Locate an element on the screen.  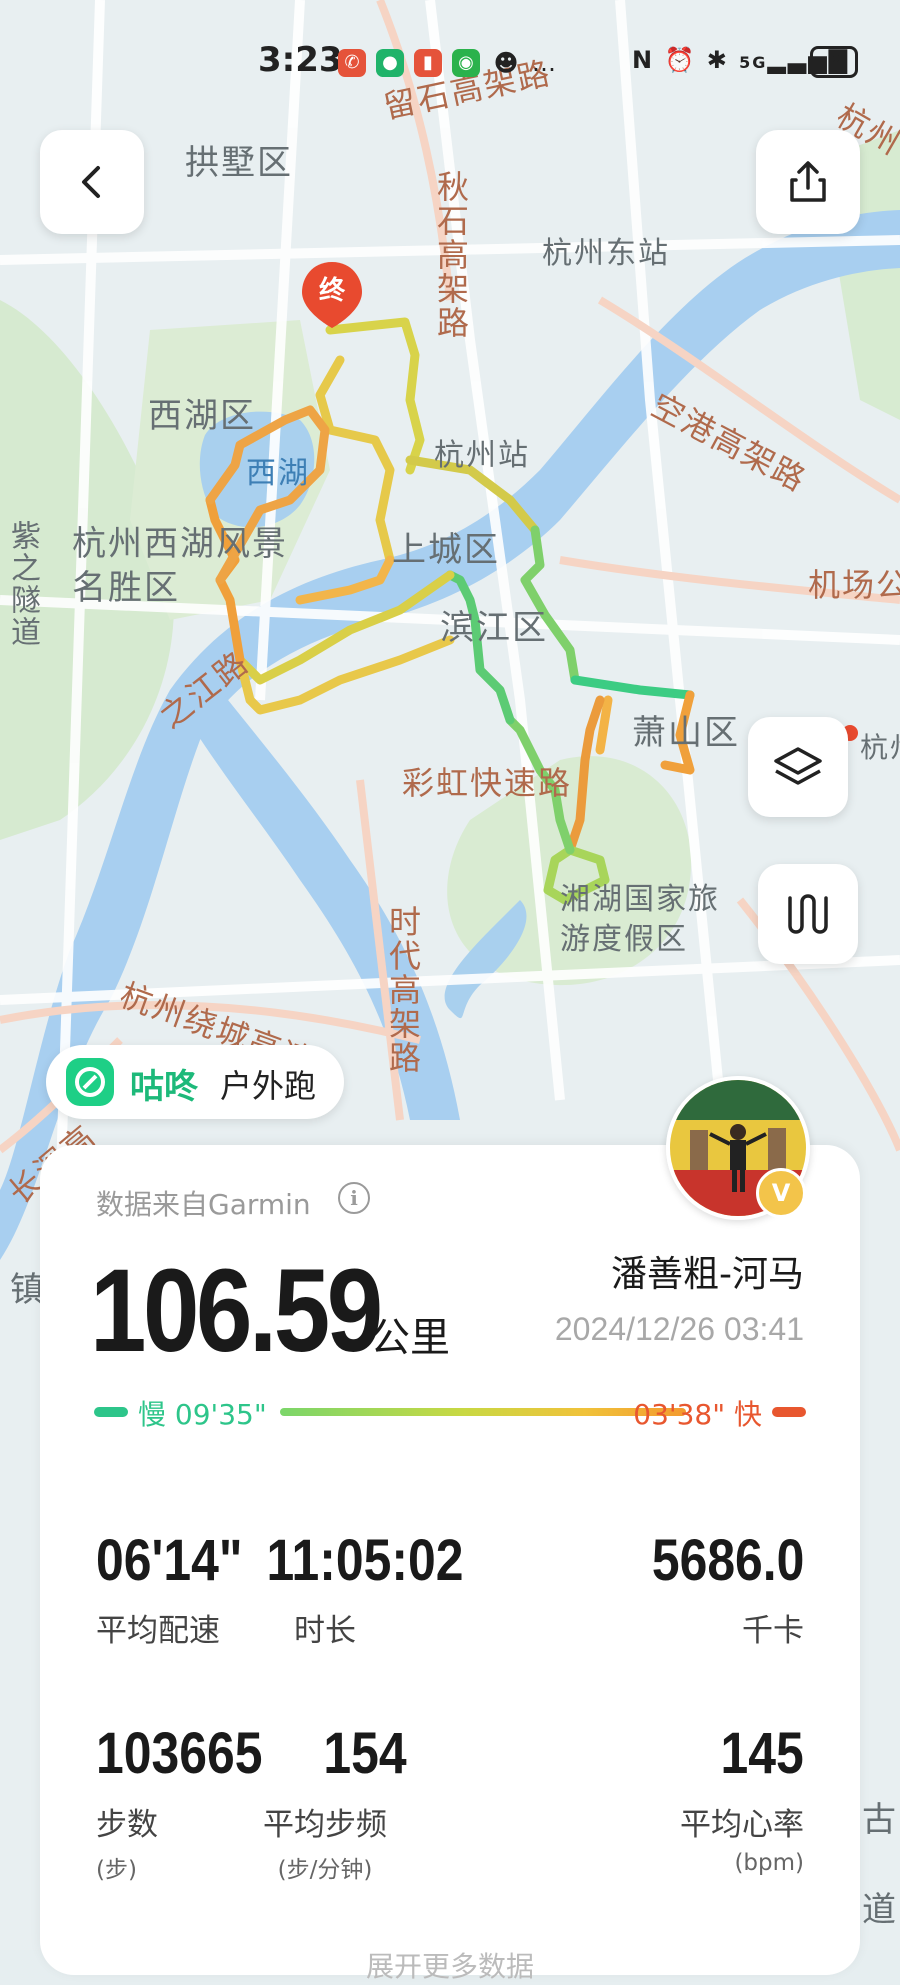
map-label-gu: 古 is located at coordinates (880, 1820).